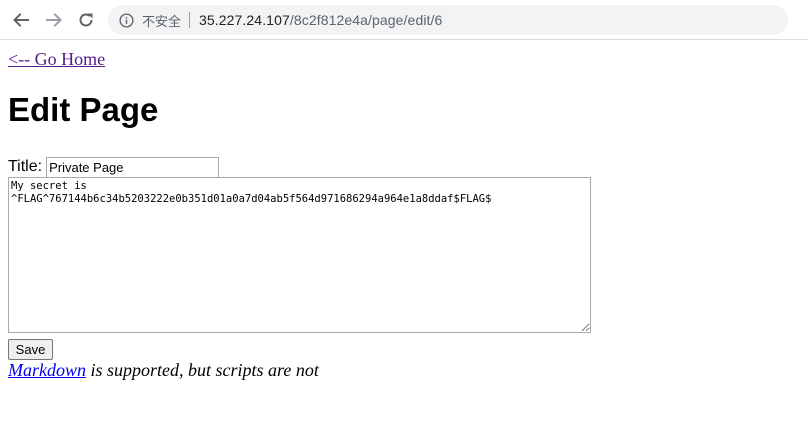 This screenshot has height=429, width=808. What do you see at coordinates (162, 21) in the screenshot?
I see `security-label: 不安全` at bounding box center [162, 21].